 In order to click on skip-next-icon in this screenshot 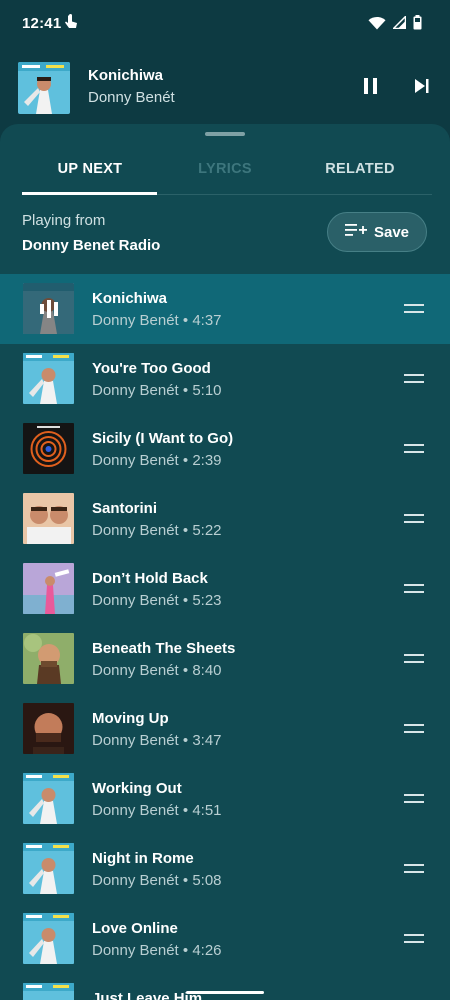, I will do `click(422, 86)`.